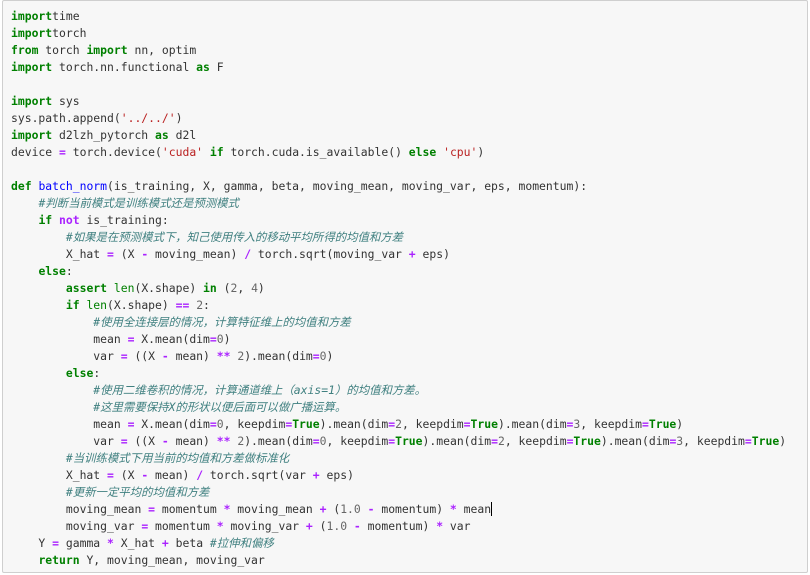 This screenshot has width=810, height=575. Describe the element at coordinates (398, 560) in the screenshot. I see `code-line: return Y, moving_mean, moving_var` at that location.